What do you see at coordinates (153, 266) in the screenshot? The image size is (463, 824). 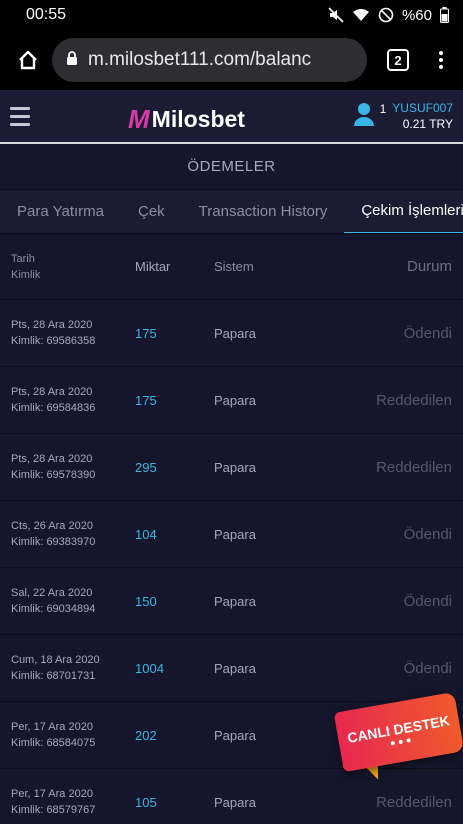 I see `header-amount: Miktar` at bounding box center [153, 266].